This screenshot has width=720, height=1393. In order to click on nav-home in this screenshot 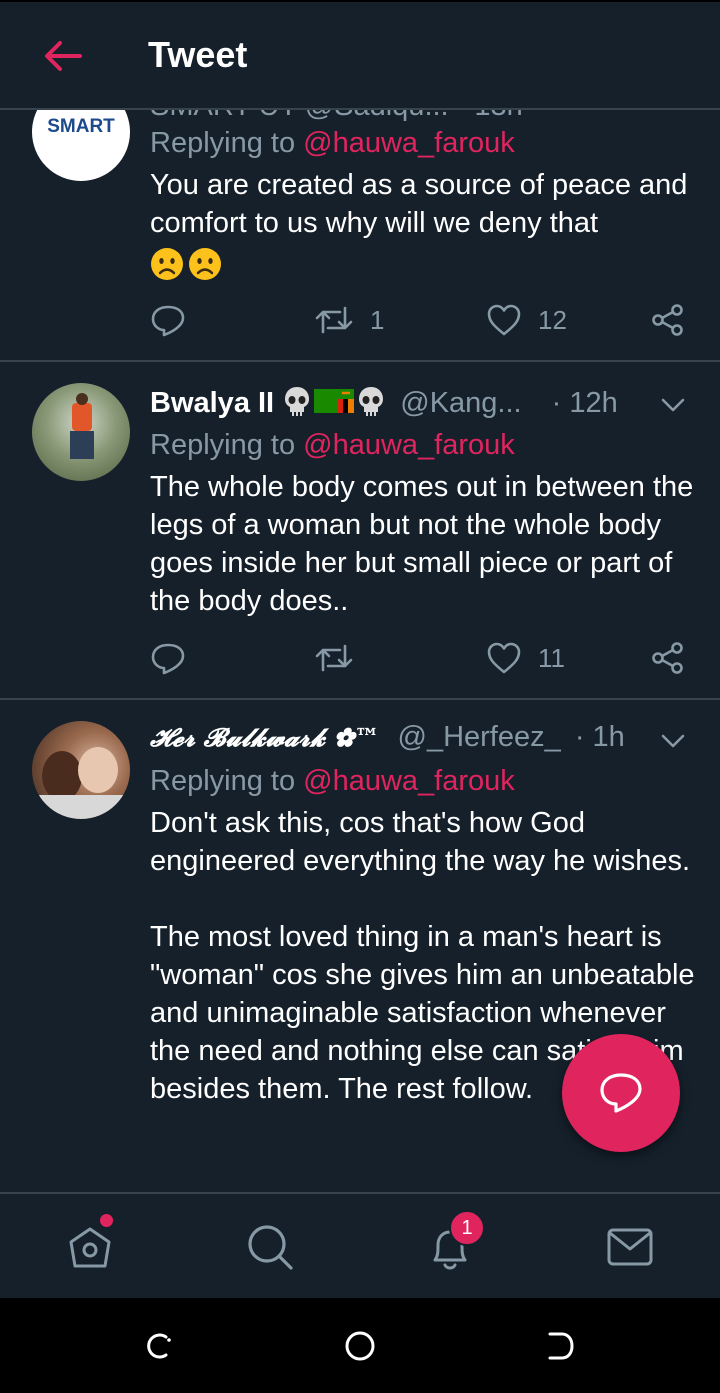, I will do `click(90, 1247)`.